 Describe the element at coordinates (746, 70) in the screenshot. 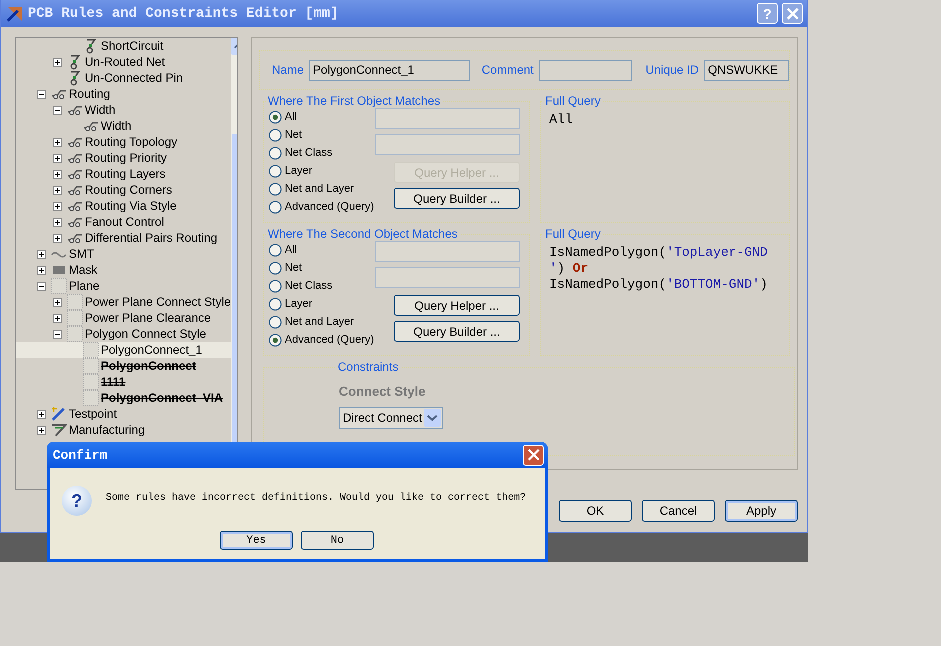

I see `unique-id-field: QNSWUKKE` at that location.